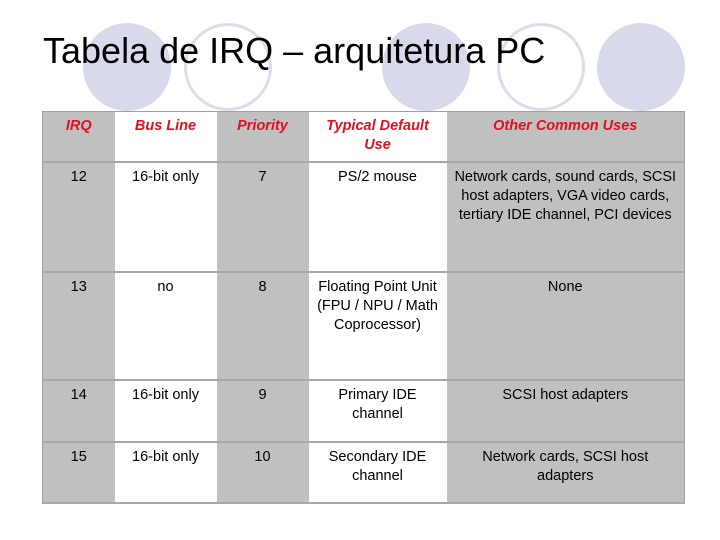 This screenshot has height=540, width=720. What do you see at coordinates (377, 216) in the screenshot?
I see `cell-typical-default-use: PS/2 mouse` at bounding box center [377, 216].